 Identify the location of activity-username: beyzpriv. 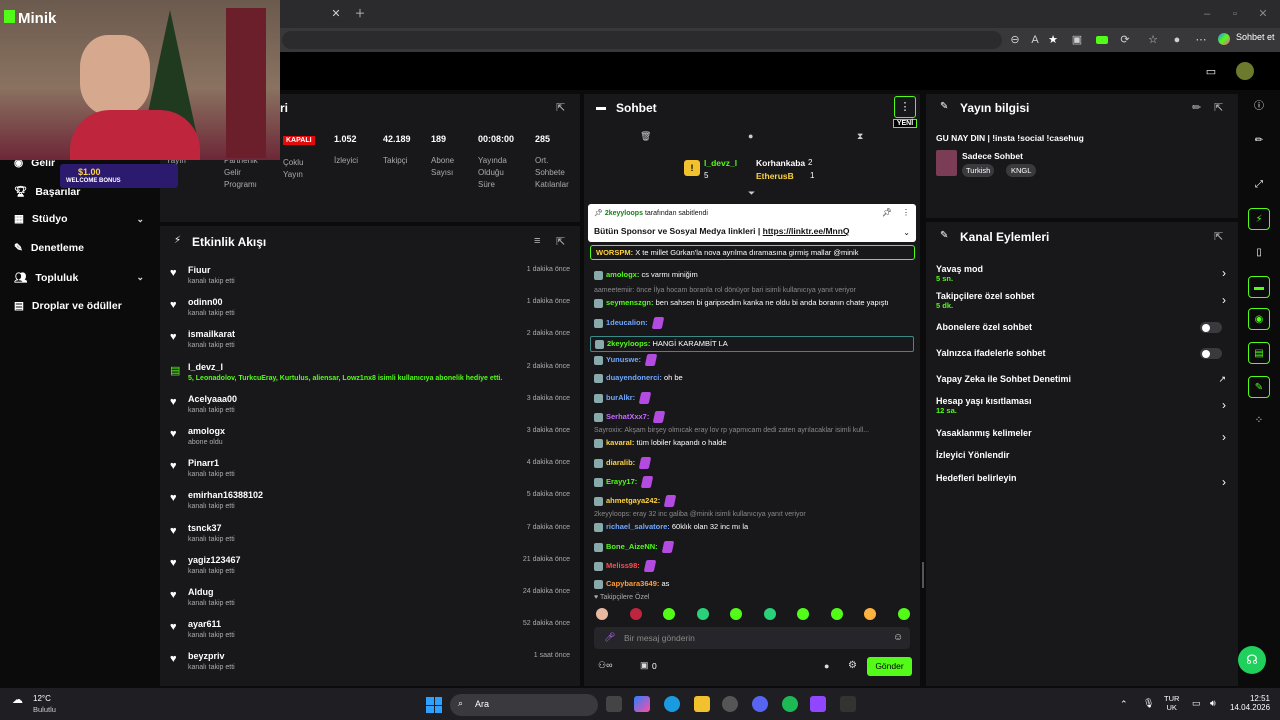
(206, 656).